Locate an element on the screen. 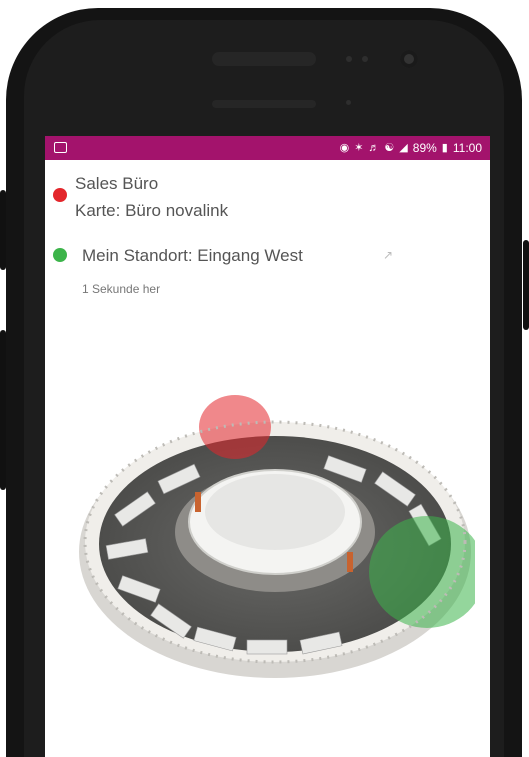 The image size is (529, 757). target-title: Sales Büro is located at coordinates (116, 184).